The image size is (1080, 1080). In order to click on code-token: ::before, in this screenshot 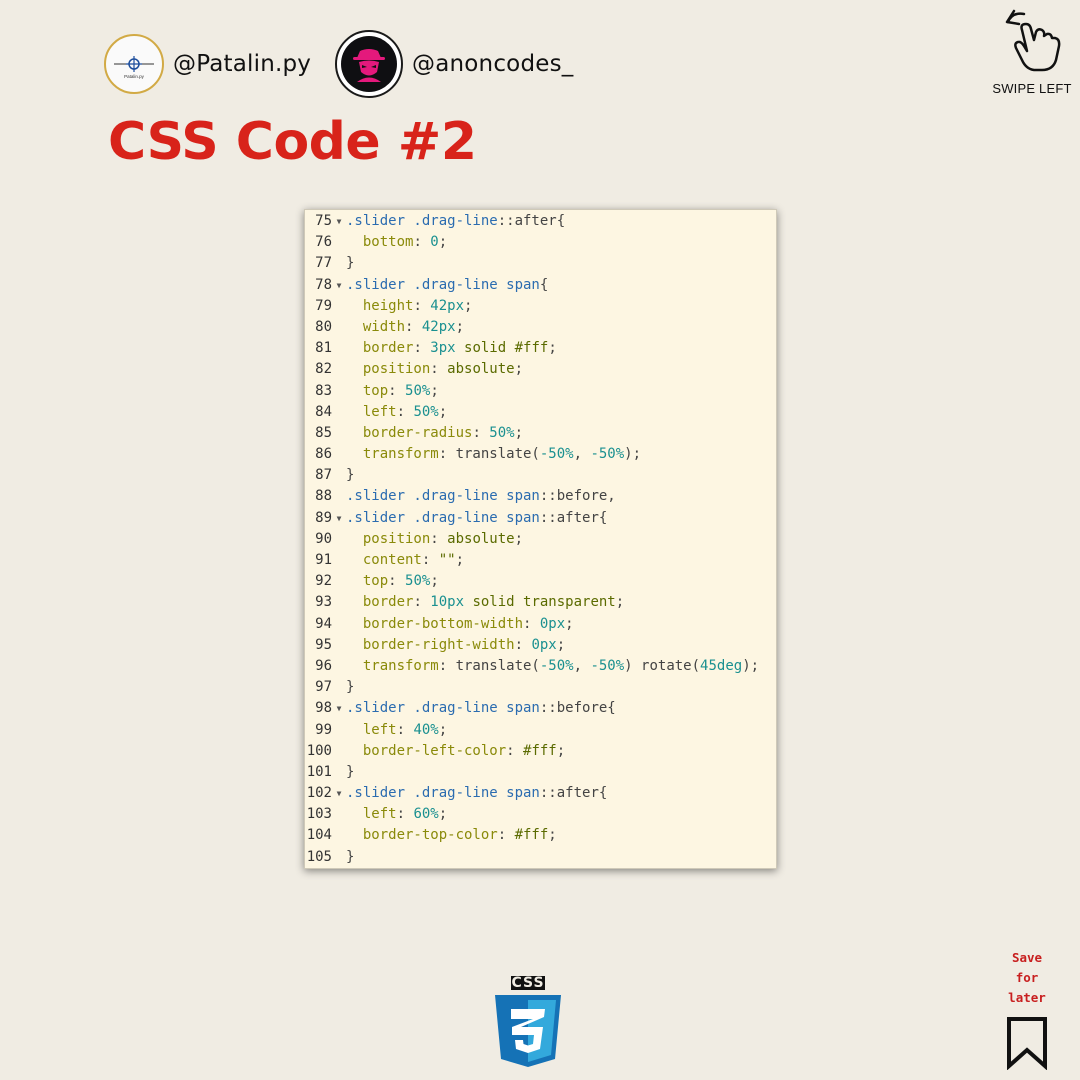, I will do `click(577, 496)`.